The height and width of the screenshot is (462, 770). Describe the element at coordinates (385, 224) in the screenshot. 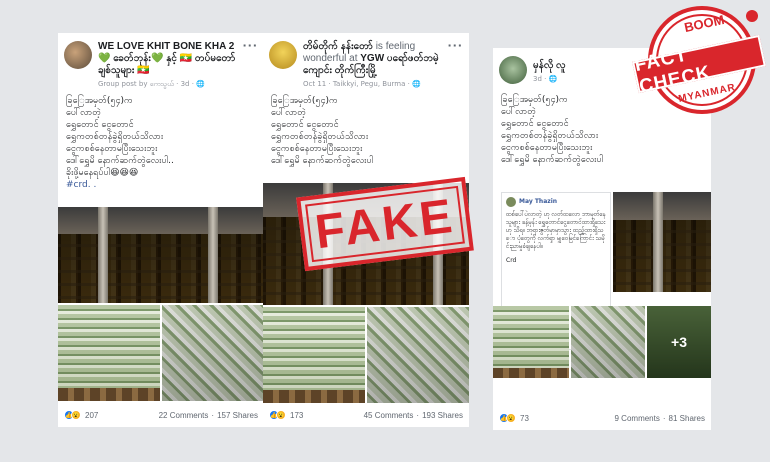

I see `fake-stamp-label: FAKE` at that location.